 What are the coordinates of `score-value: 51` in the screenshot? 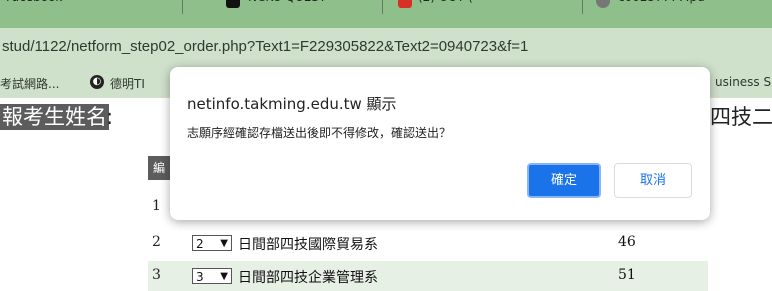 It's located at (627, 275).